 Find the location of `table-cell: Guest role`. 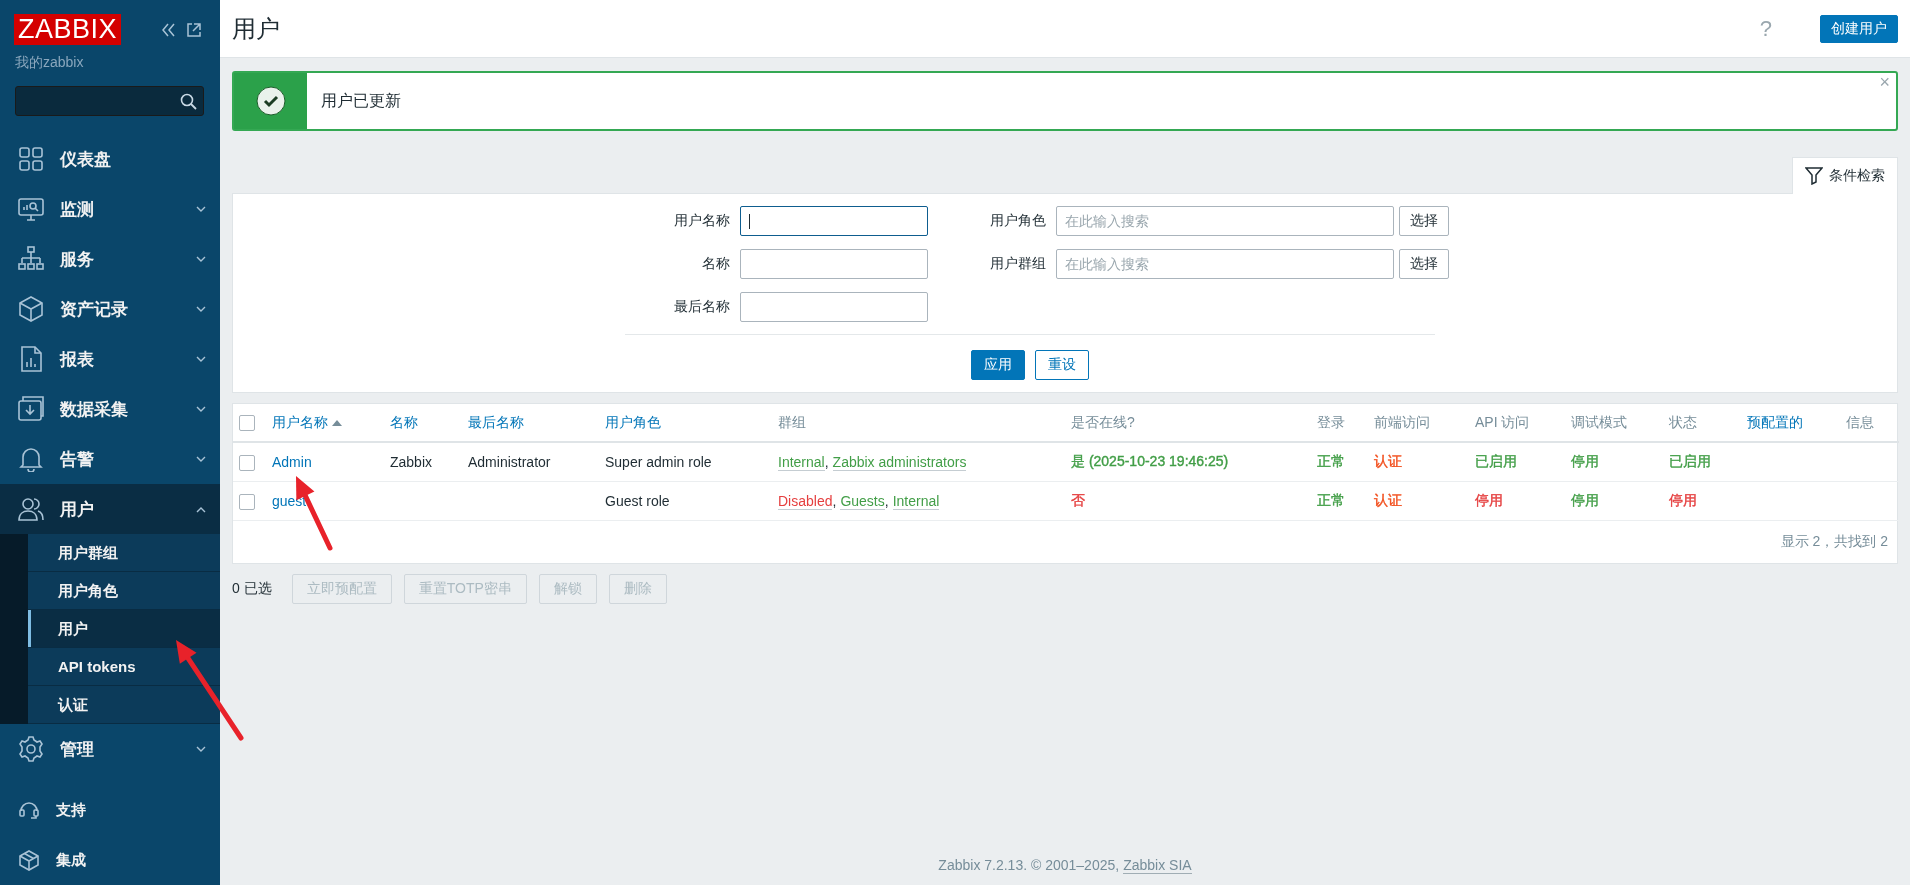

table-cell: Guest role is located at coordinates (637, 501).